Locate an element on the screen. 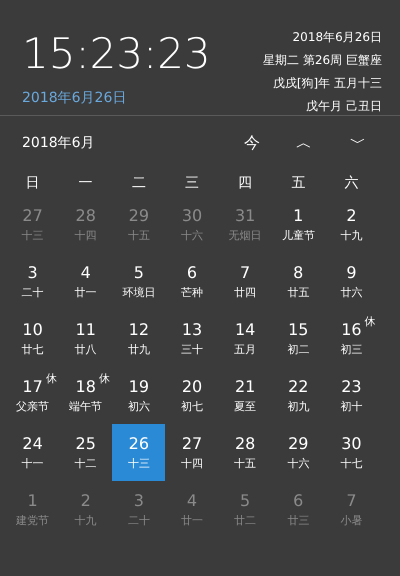  calendar-day: 14 五月 is located at coordinates (245, 338).